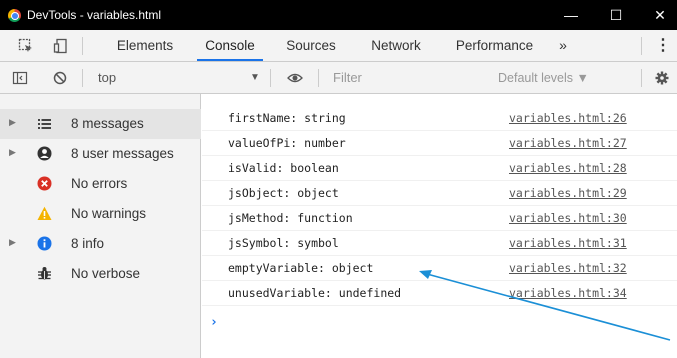 This screenshot has height=358, width=677. I want to click on error-icon, so click(44, 183).